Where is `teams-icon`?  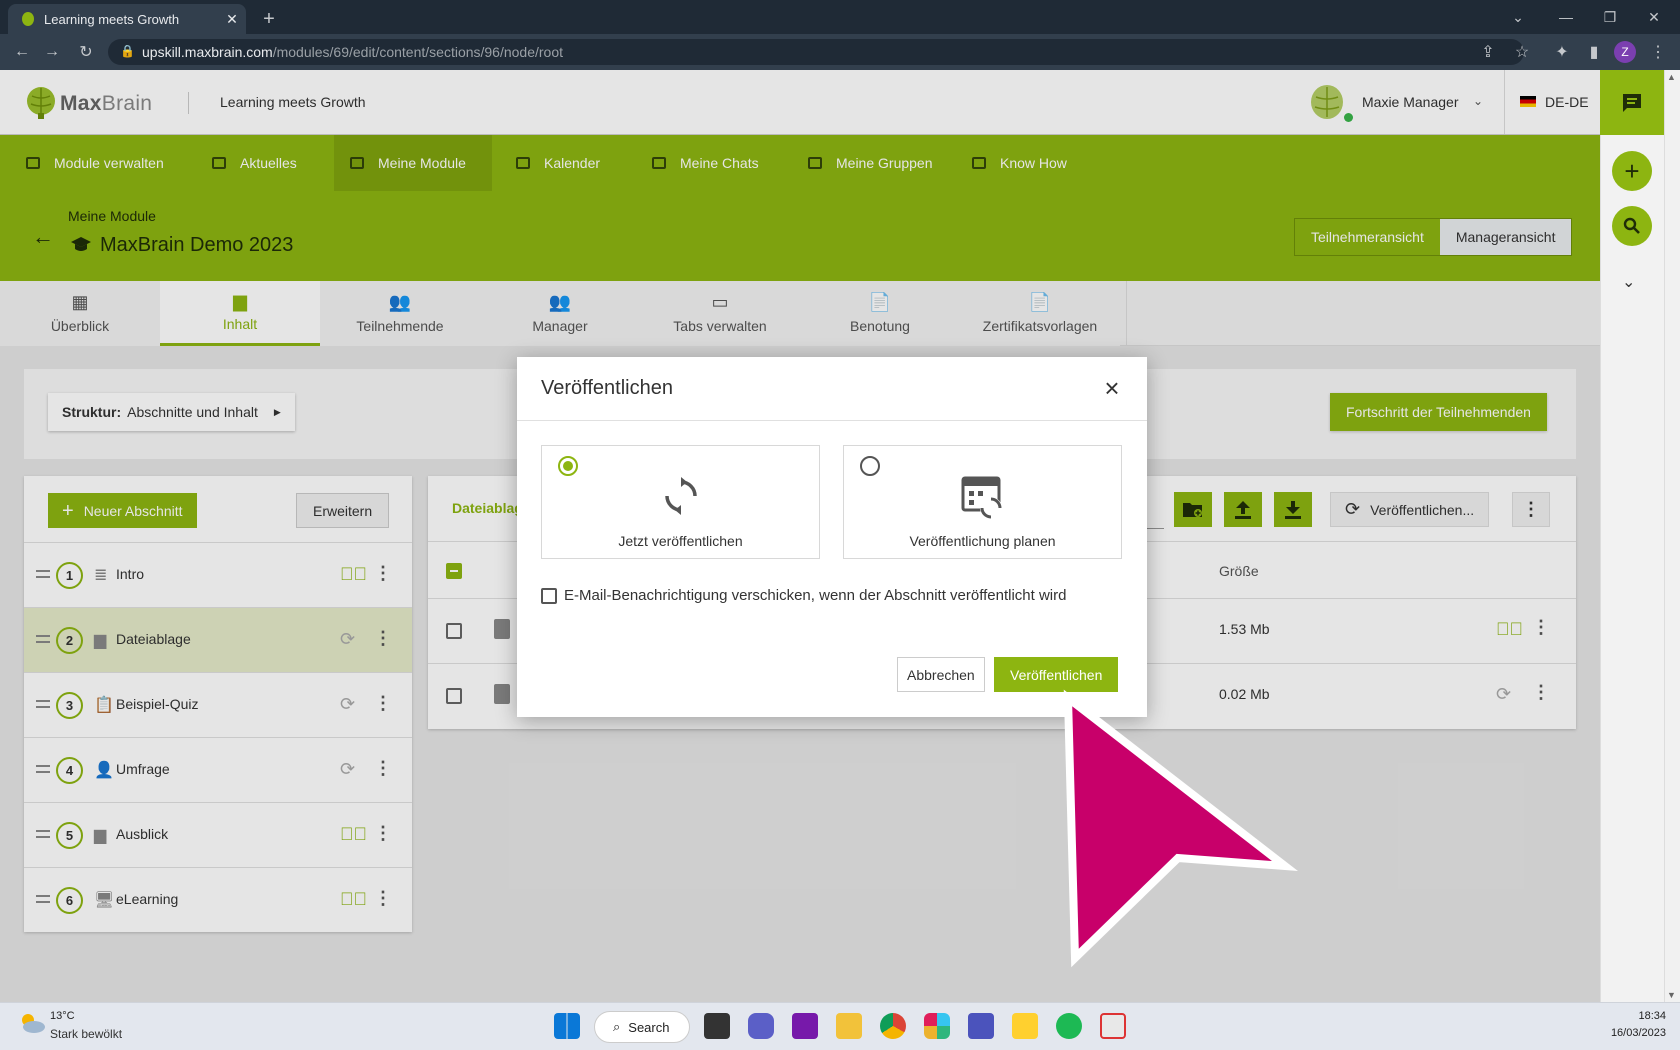 teams-icon is located at coordinates (981, 1026).